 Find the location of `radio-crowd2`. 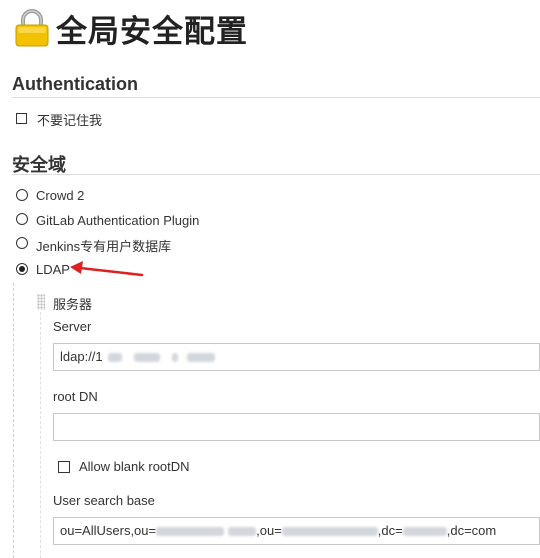

radio-crowd2 is located at coordinates (22, 195).